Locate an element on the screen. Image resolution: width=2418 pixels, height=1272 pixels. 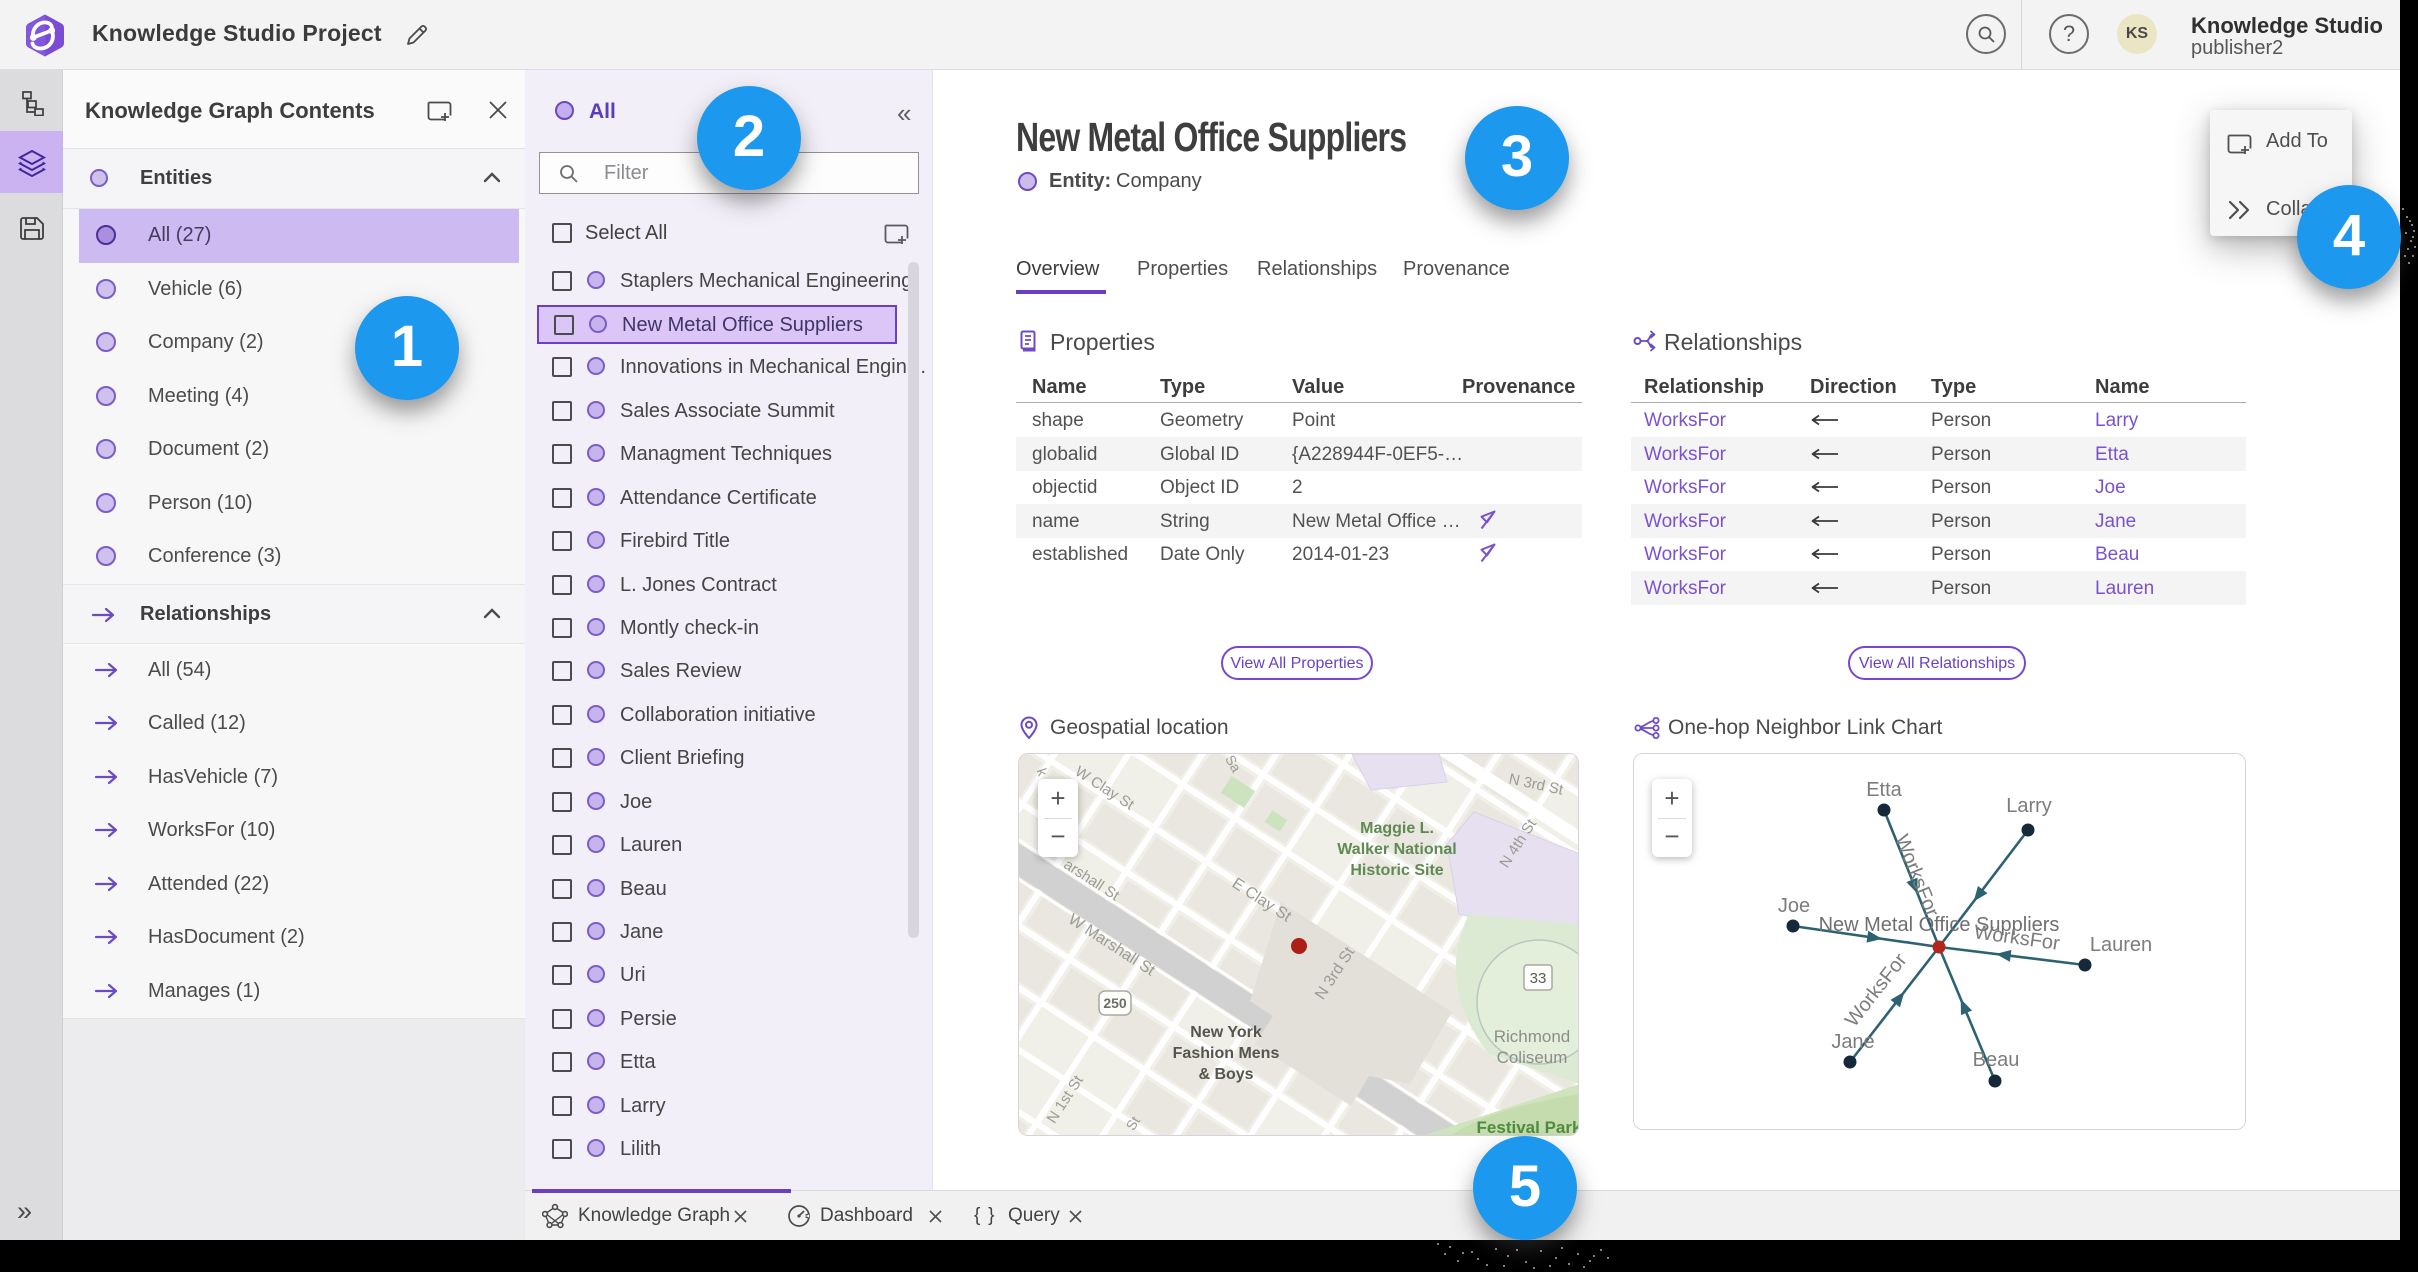
svg-text: Beau is located at coordinates (1996, 1060).